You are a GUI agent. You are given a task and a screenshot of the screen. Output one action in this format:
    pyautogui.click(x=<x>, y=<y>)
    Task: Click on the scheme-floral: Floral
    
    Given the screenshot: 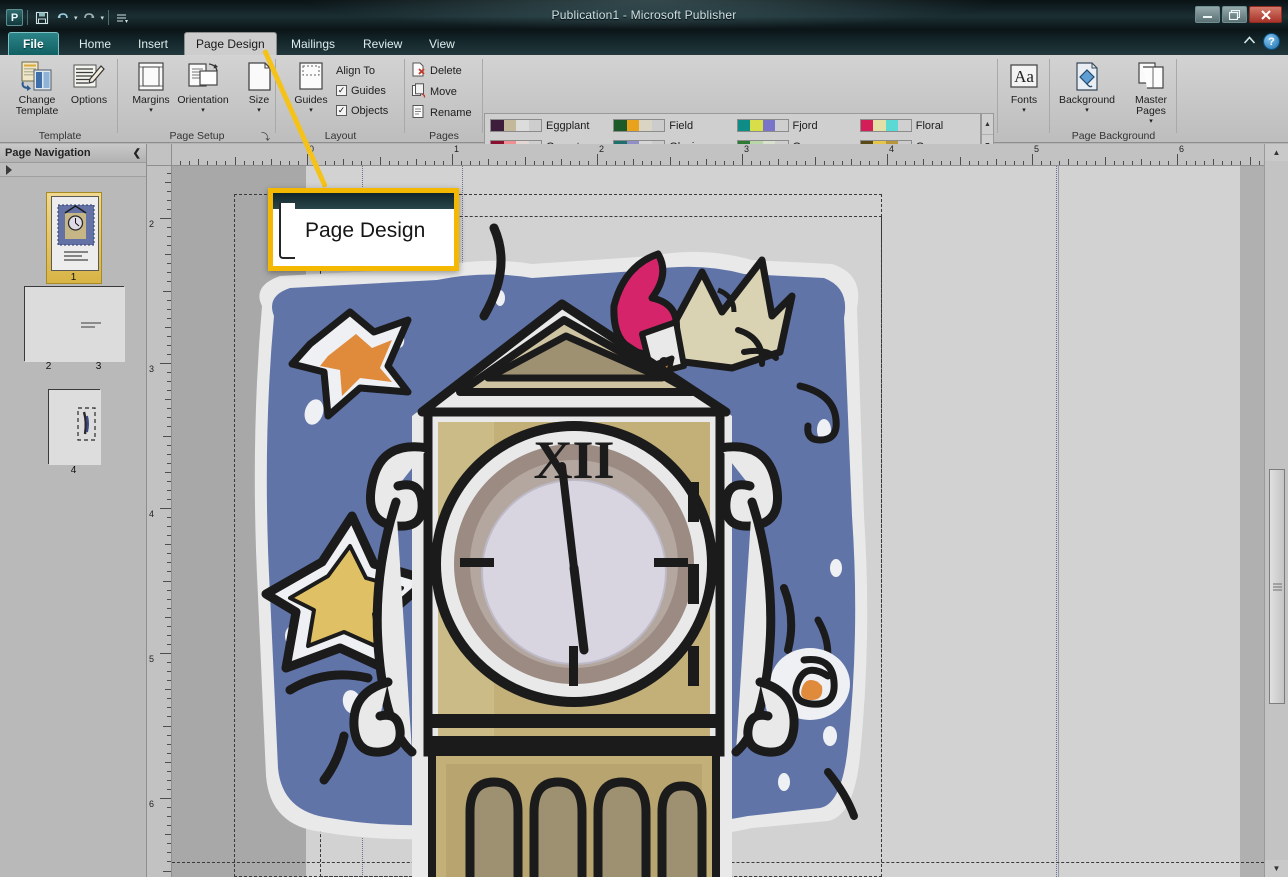 What is the action you would take?
    pyautogui.click(x=917, y=125)
    